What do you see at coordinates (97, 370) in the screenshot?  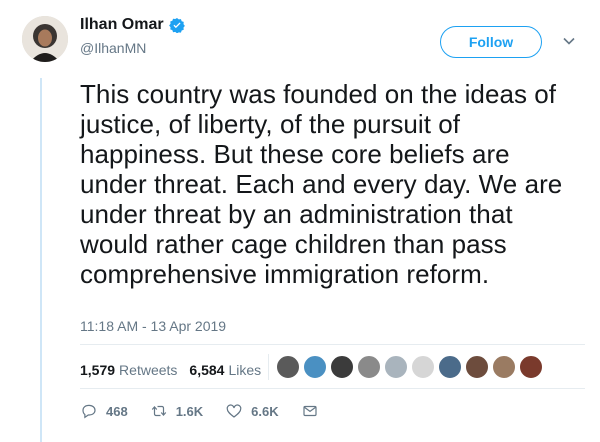 I see `retweets-count: 1,579` at bounding box center [97, 370].